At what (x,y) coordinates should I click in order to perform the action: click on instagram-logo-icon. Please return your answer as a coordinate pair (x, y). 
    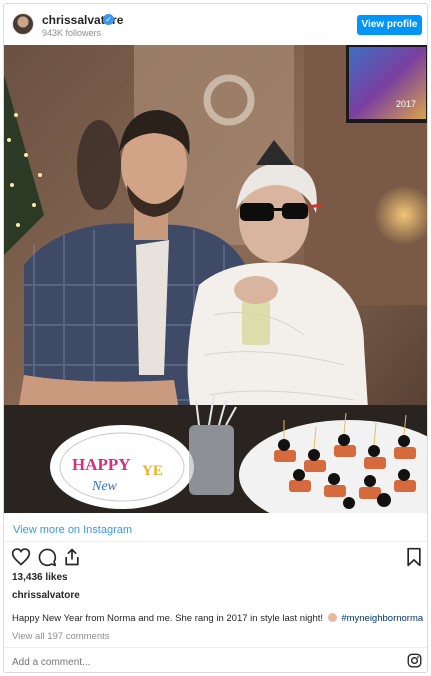
    Looking at the image, I should click on (414, 660).